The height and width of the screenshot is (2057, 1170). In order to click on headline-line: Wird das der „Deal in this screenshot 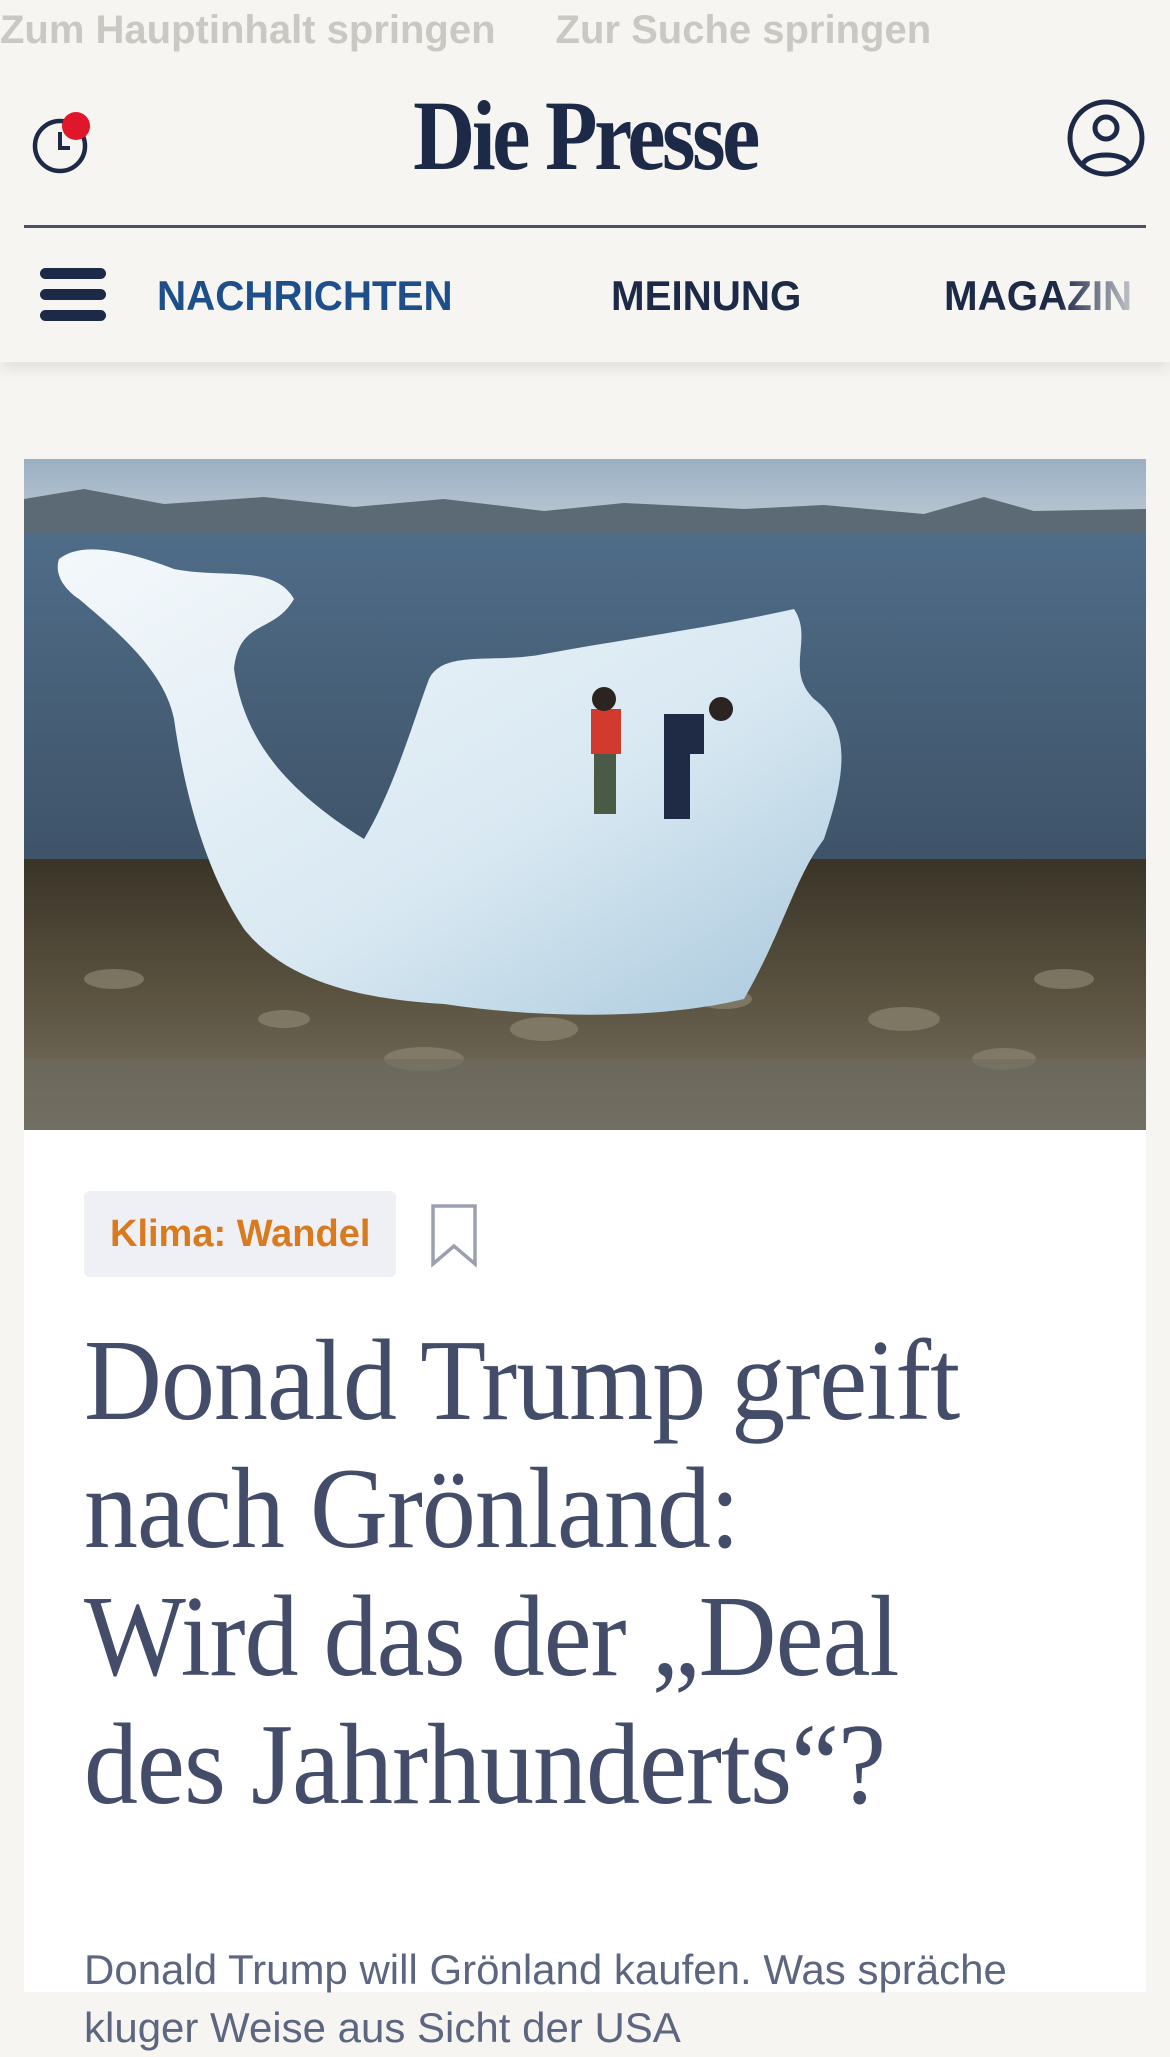, I will do `click(492, 1637)`.